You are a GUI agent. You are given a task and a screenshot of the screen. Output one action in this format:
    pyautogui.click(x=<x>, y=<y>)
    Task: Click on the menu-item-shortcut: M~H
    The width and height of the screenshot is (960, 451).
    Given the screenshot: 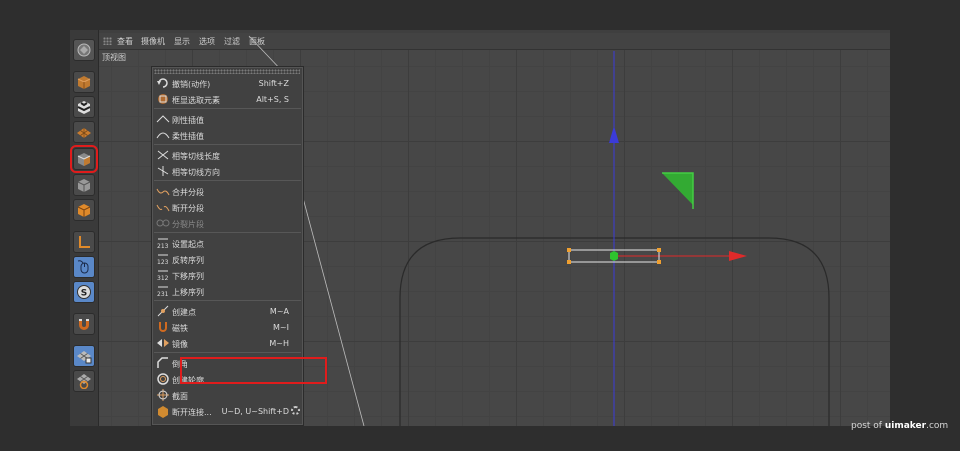 What is the action you would take?
    pyautogui.click(x=279, y=343)
    